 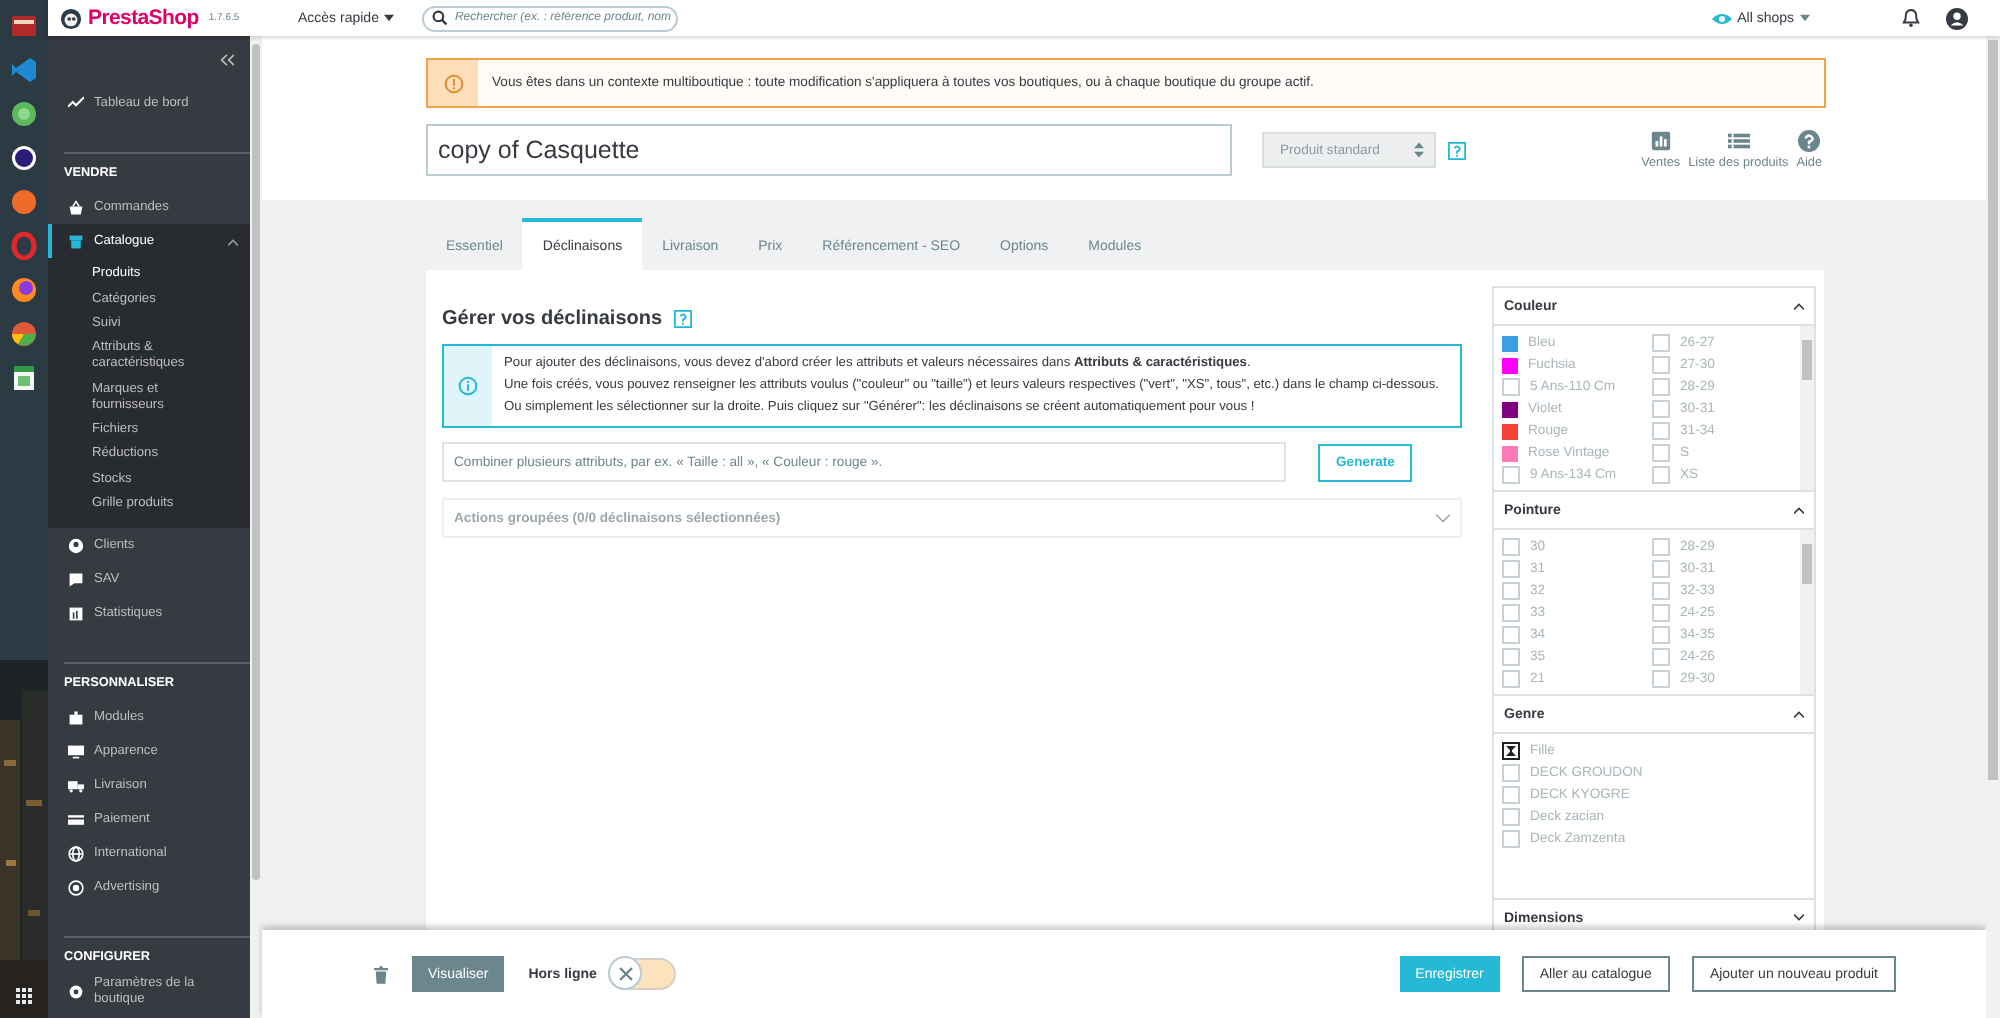 What do you see at coordinates (625, 973) in the screenshot?
I see `cross-icon` at bounding box center [625, 973].